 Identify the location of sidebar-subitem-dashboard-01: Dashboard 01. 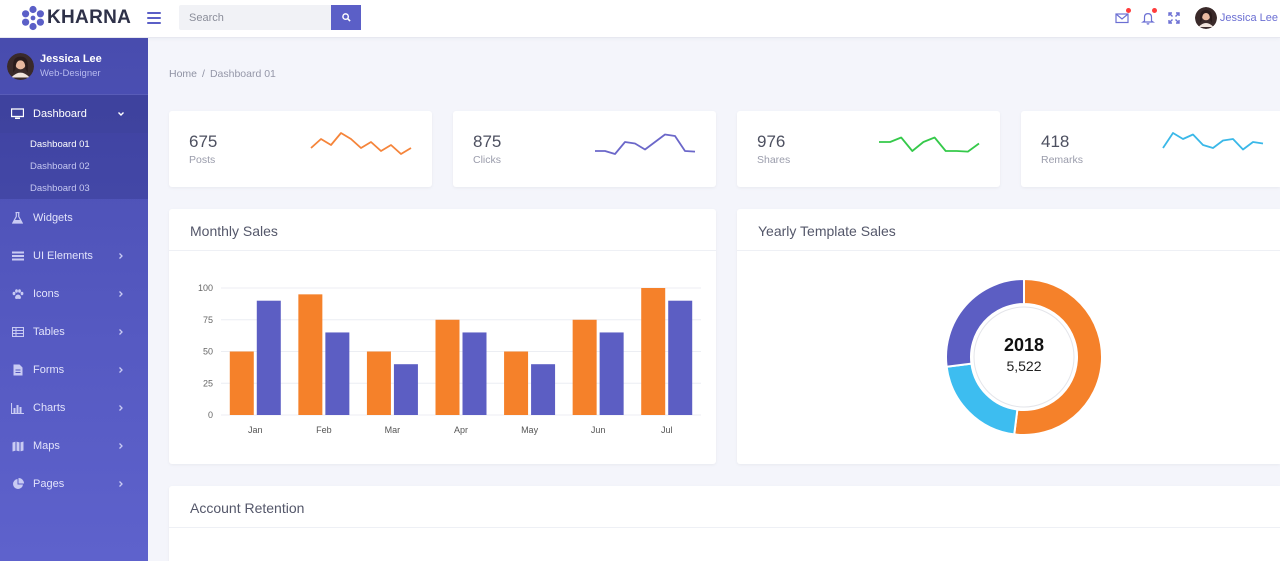
(74, 144).